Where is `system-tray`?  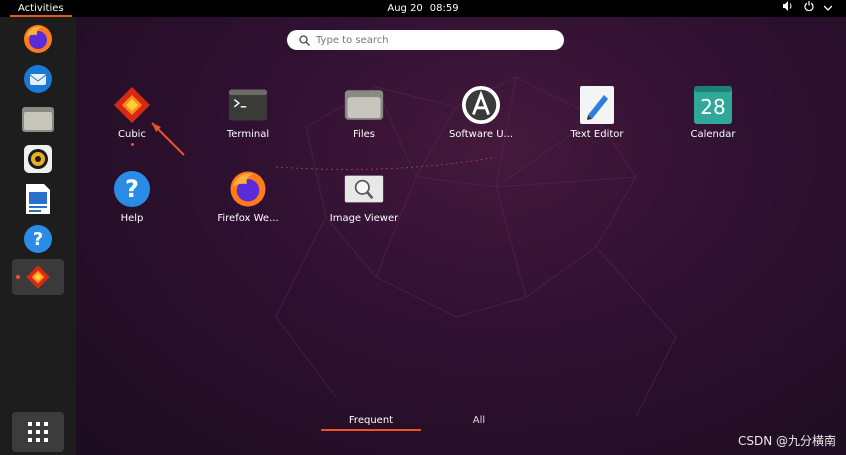 system-tray is located at coordinates (808, 8).